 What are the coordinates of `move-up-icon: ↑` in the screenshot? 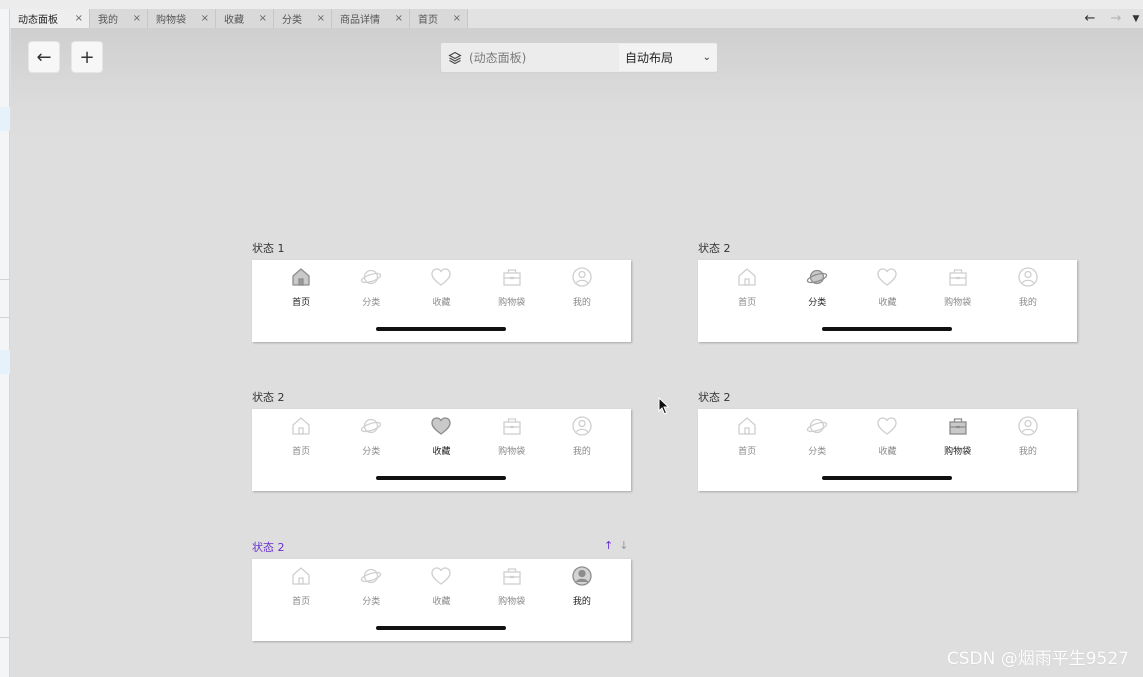 It's located at (608, 545).